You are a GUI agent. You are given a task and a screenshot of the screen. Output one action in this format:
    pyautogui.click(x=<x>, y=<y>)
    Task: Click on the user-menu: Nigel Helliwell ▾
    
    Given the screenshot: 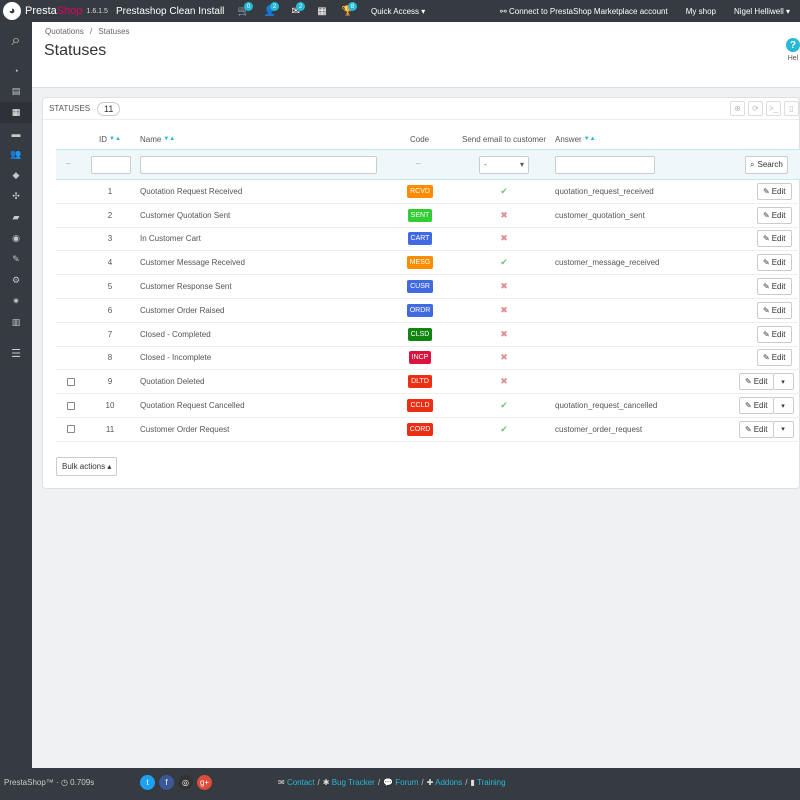 What is the action you would take?
    pyautogui.click(x=762, y=11)
    